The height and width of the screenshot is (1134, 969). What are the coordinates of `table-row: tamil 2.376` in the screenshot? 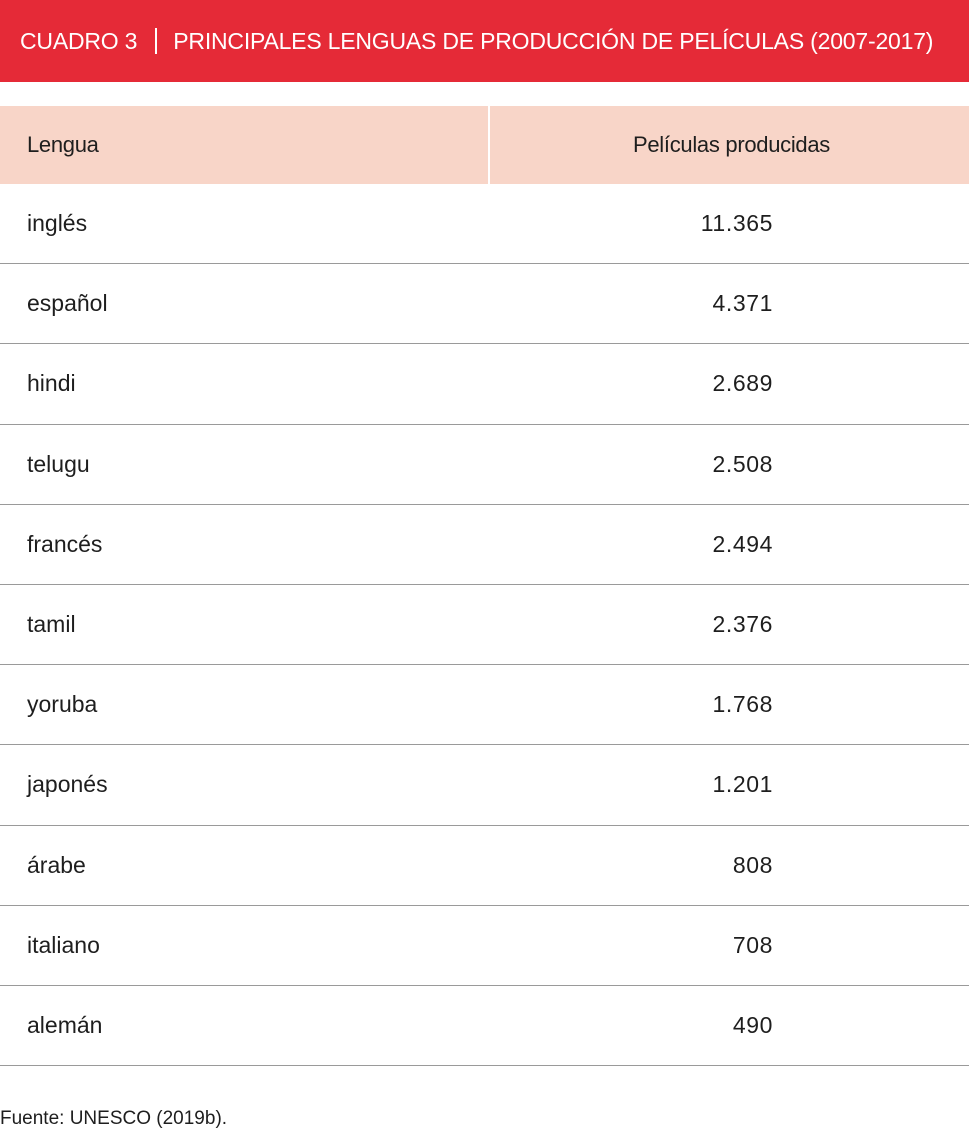 It's located at (484, 625).